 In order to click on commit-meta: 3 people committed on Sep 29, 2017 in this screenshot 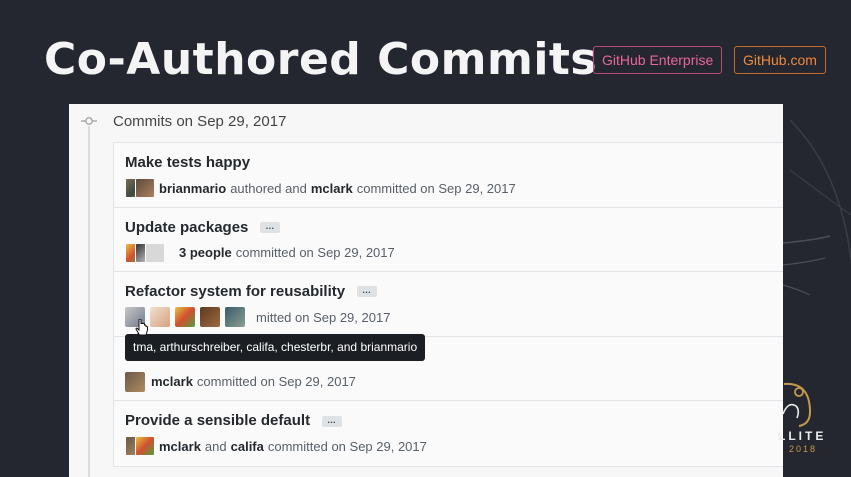, I will do `click(260, 252)`.